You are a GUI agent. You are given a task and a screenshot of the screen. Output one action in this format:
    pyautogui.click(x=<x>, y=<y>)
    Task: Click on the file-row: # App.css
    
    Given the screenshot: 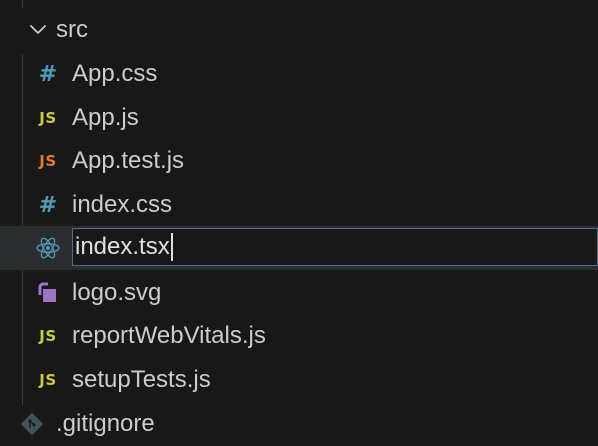 What is the action you would take?
    pyautogui.click(x=299, y=74)
    